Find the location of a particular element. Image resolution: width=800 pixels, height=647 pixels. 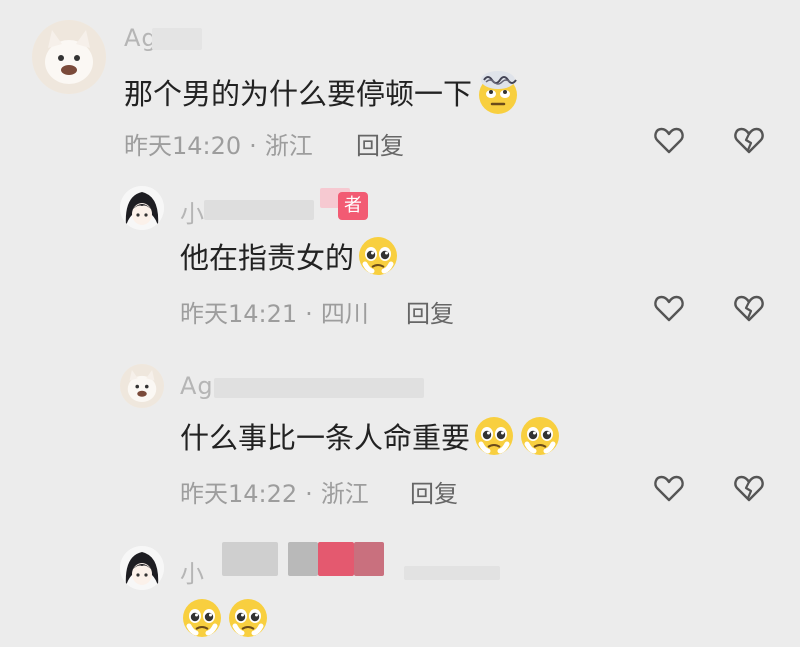

comment-meta: 昨天14:21 · 四川 is located at coordinates (274, 311).